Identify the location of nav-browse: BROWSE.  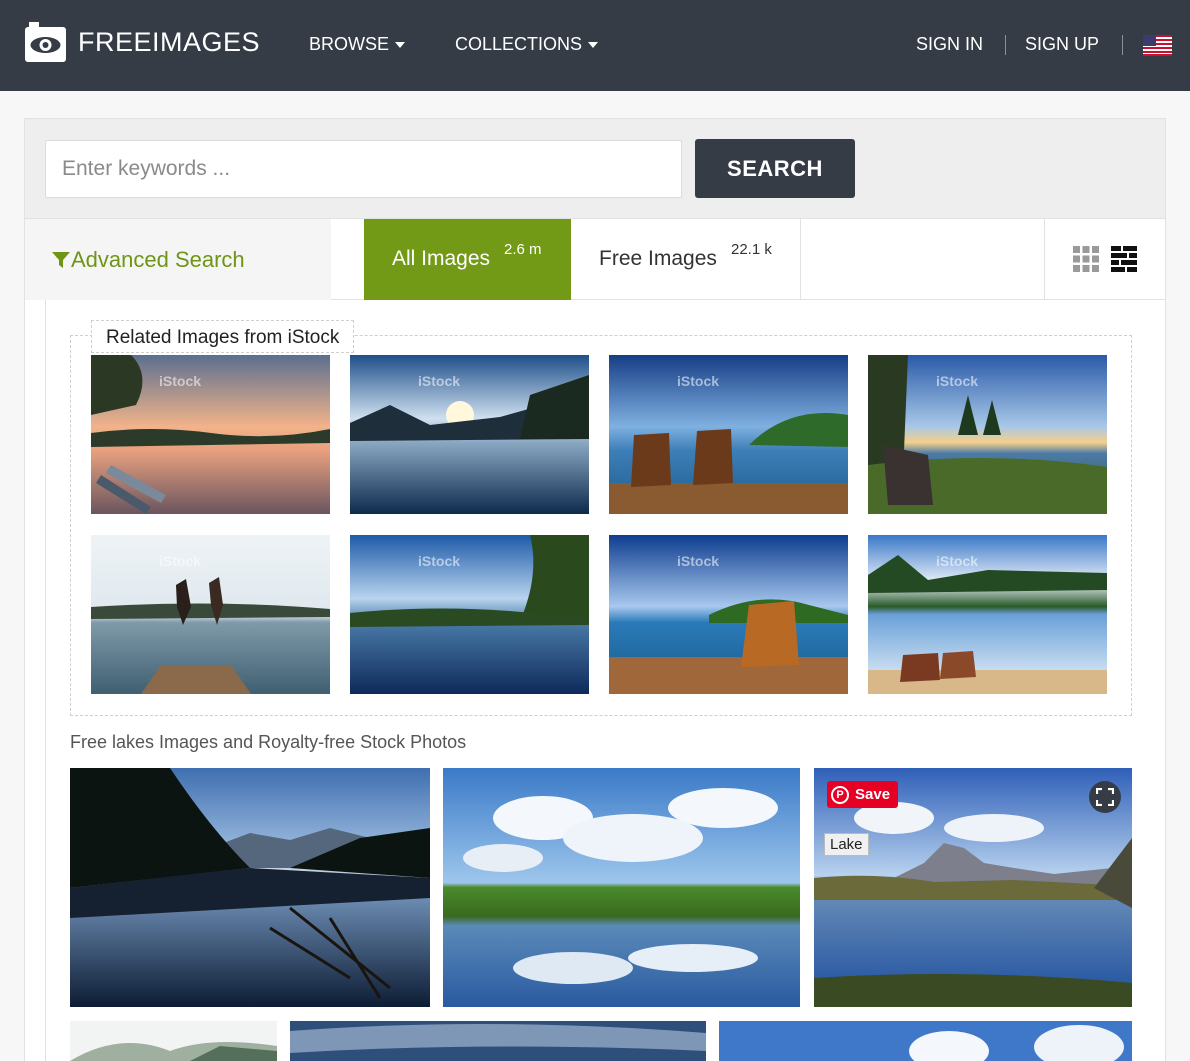
(357, 44).